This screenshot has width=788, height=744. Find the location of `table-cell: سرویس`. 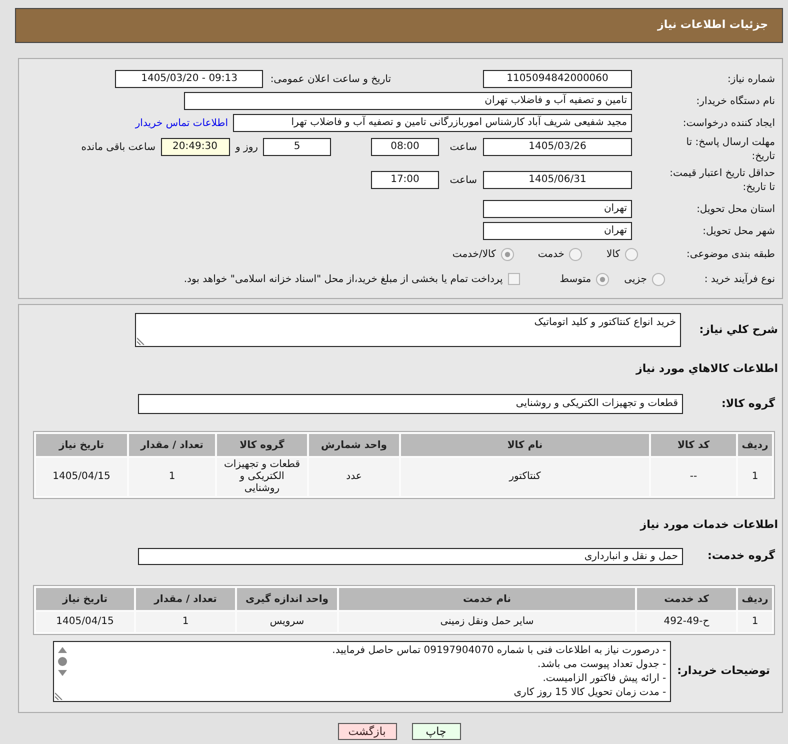

table-cell: سرویس is located at coordinates (287, 622).